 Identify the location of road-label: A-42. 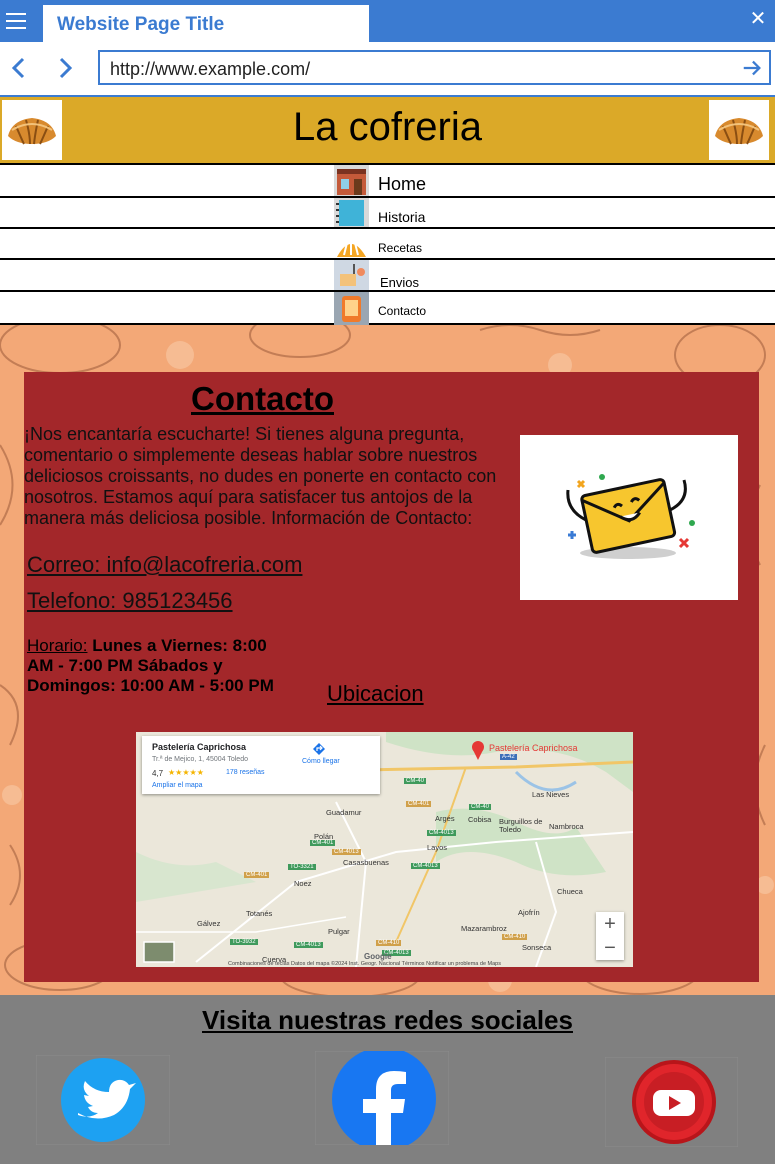
(508, 757).